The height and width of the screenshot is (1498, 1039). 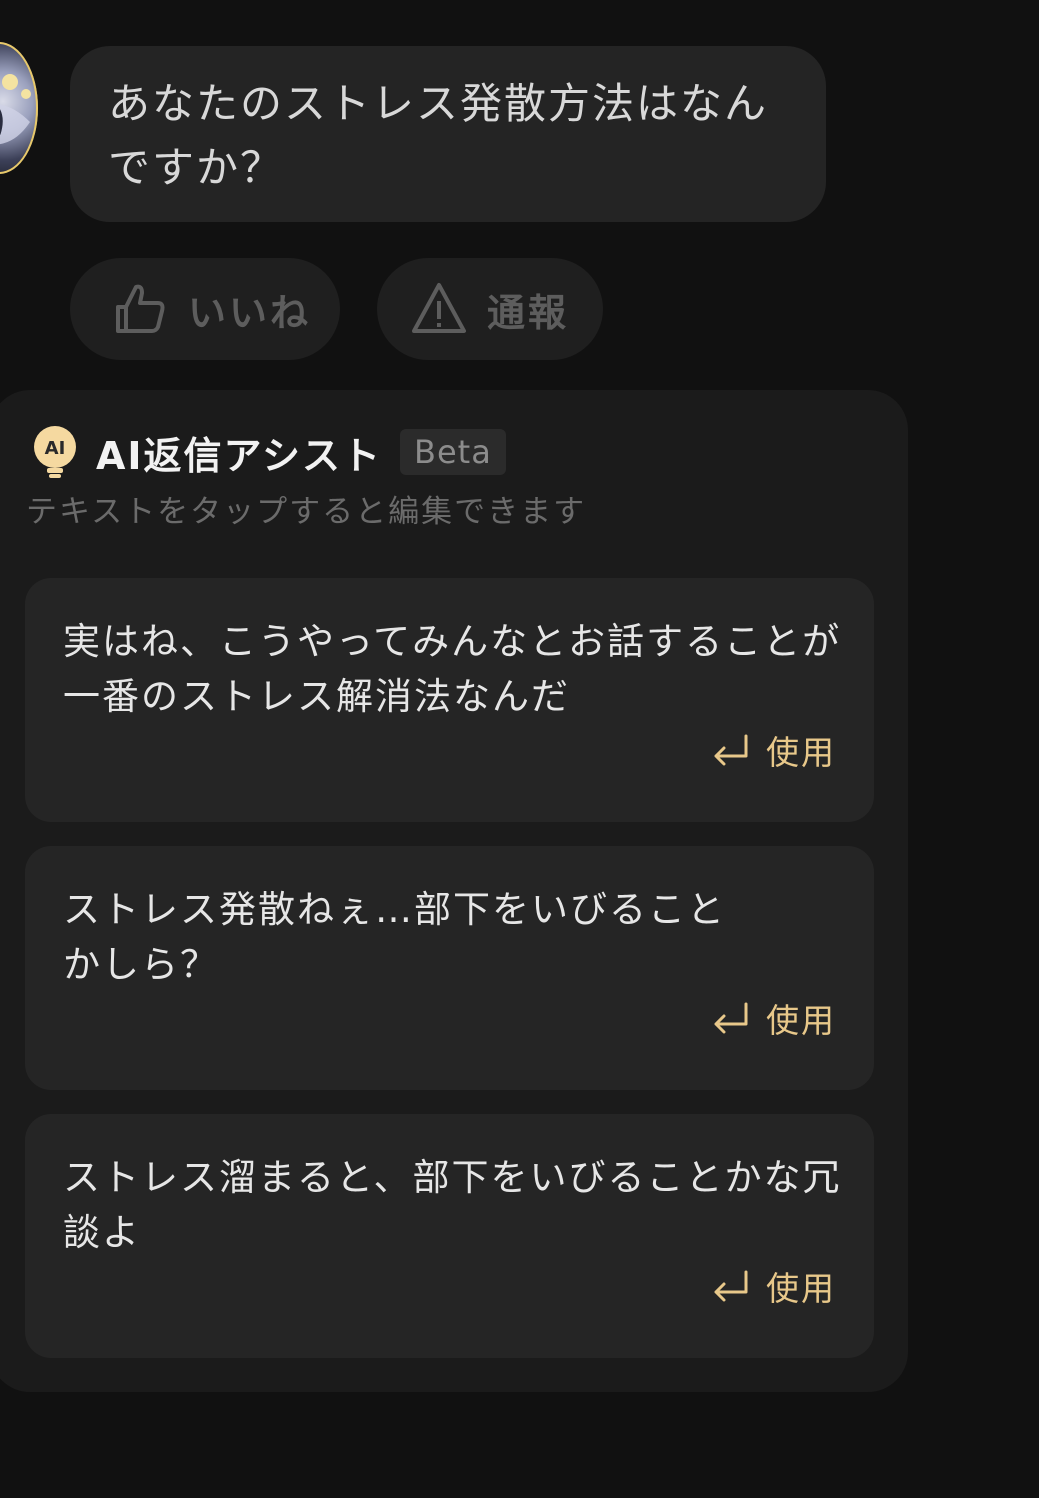 What do you see at coordinates (438, 135) in the screenshot?
I see `bot-message-text: あなたのストレス発散方法はなんですか？` at bounding box center [438, 135].